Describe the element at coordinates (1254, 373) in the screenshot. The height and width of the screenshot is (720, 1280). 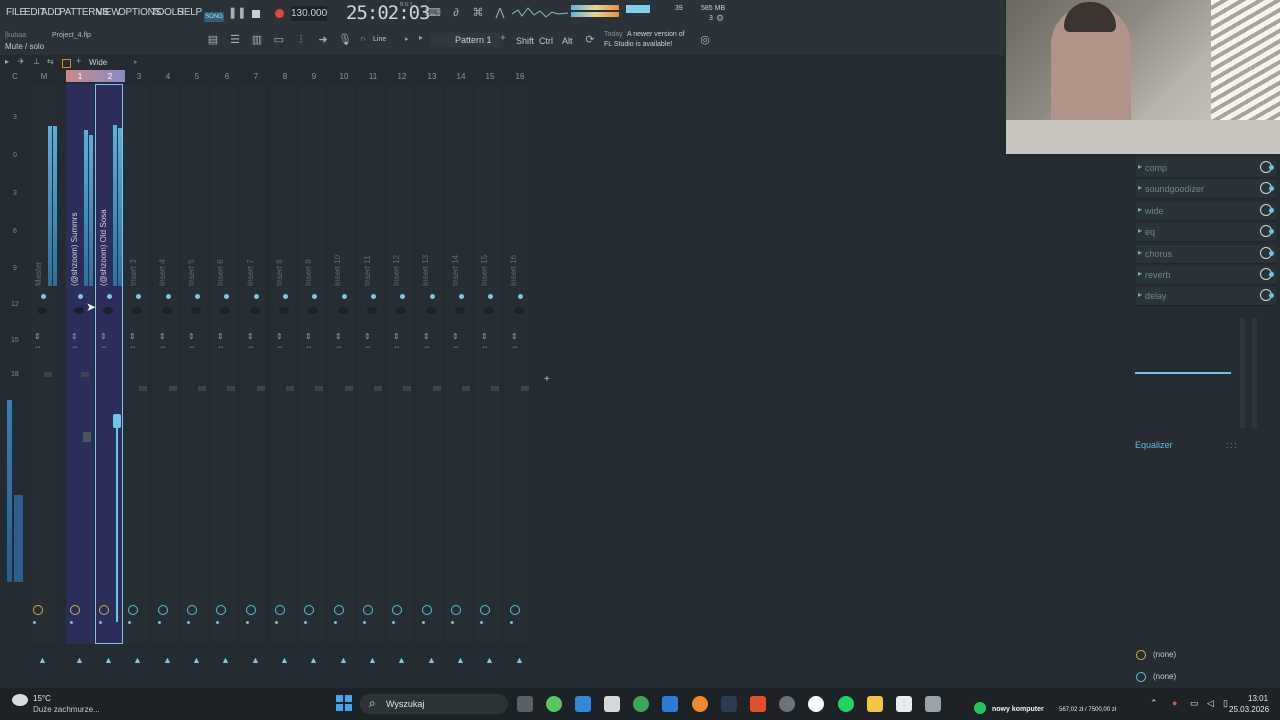
I see `track-volume-slider` at that location.